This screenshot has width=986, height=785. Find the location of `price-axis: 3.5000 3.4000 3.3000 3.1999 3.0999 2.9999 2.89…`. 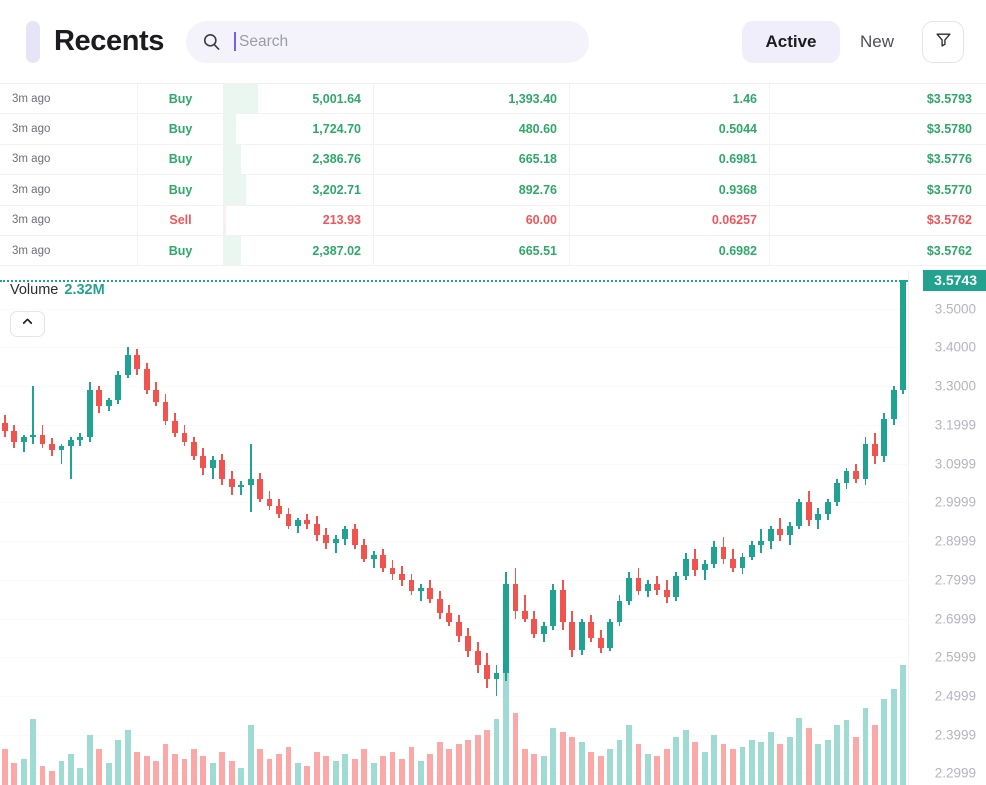

price-axis: 3.5000 3.4000 3.3000 3.1999 3.0999 2.9999 2.89… is located at coordinates (947, 527).